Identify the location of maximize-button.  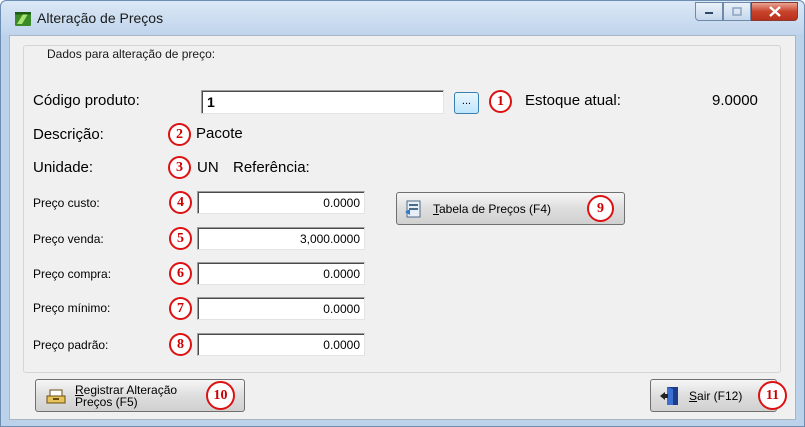
(737, 11).